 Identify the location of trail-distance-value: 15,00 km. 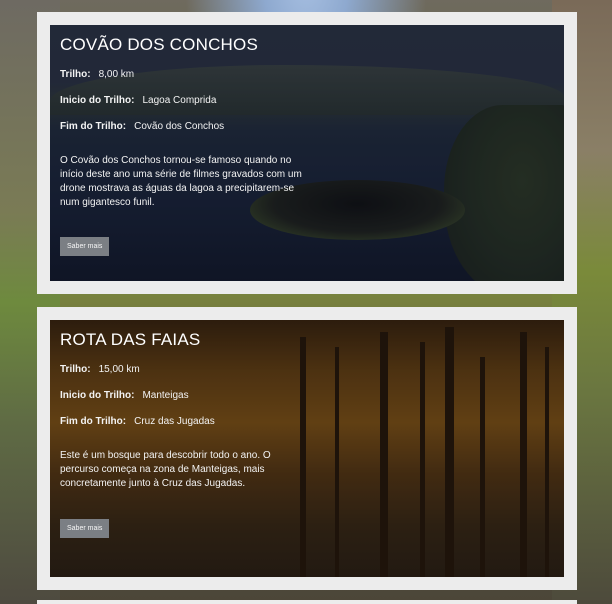
(119, 369).